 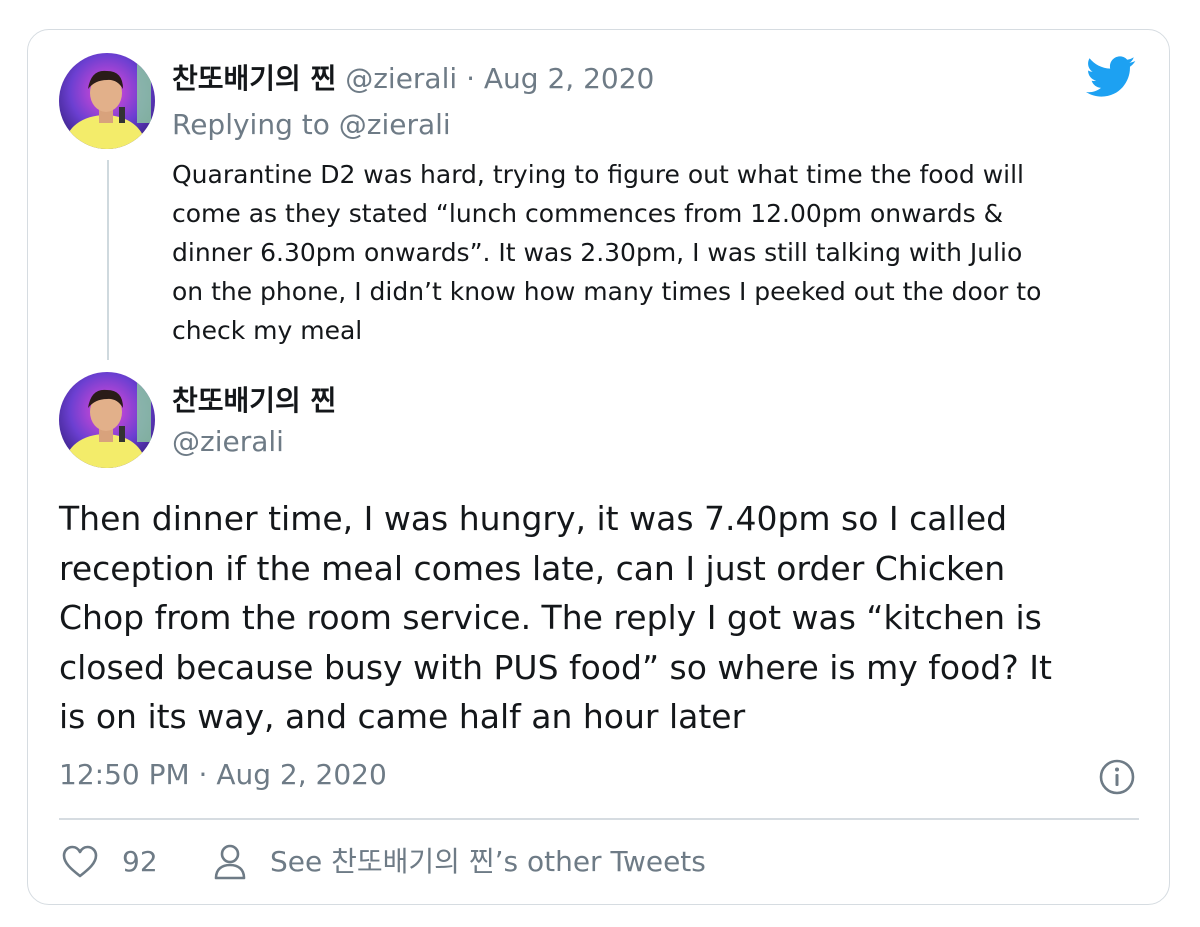 What do you see at coordinates (254, 78) in the screenshot?
I see `parent-display-name: 찬또배기의 찐` at bounding box center [254, 78].